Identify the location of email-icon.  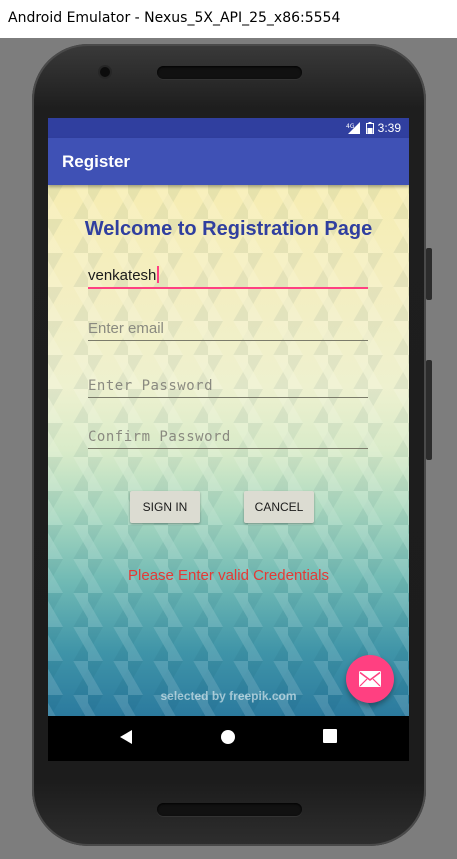
(370, 679).